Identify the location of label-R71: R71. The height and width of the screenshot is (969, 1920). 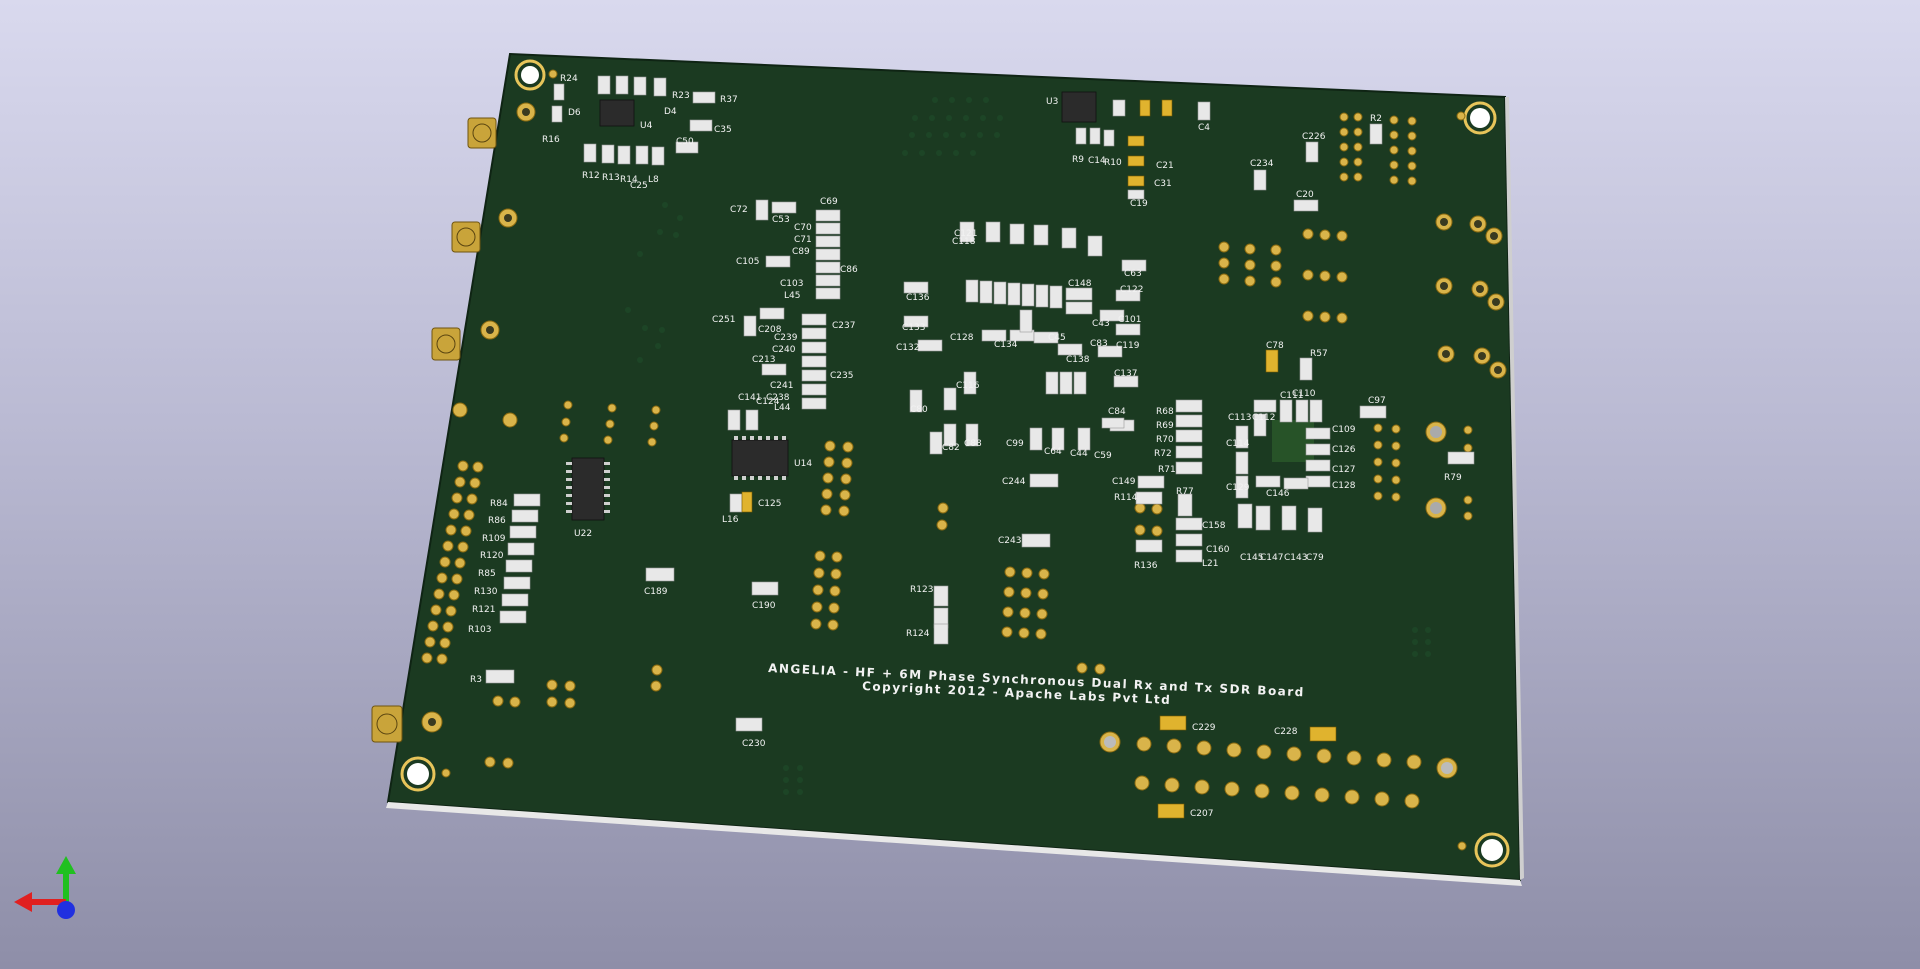
(1167, 470).